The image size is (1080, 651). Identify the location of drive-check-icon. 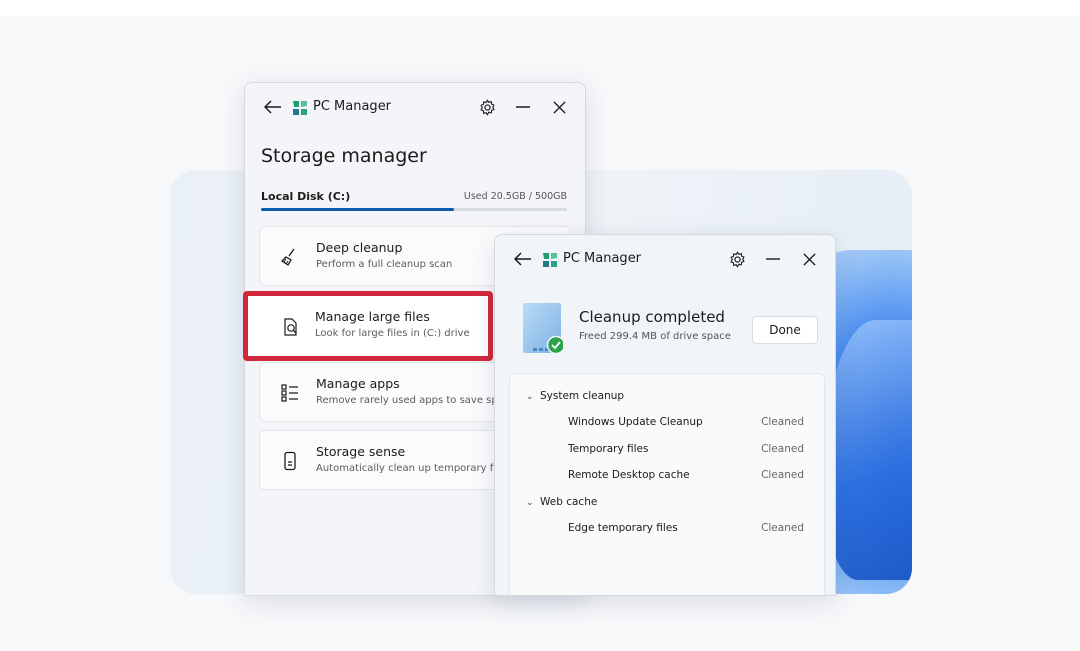
(543, 329).